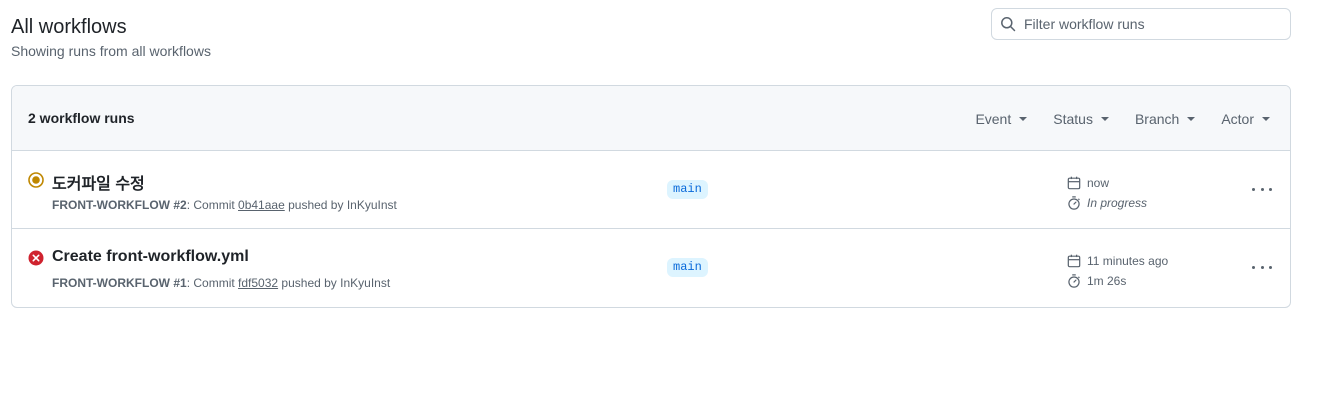 The height and width of the screenshot is (404, 1334). What do you see at coordinates (36, 180) in the screenshot?
I see `in-progress-status-icon` at bounding box center [36, 180].